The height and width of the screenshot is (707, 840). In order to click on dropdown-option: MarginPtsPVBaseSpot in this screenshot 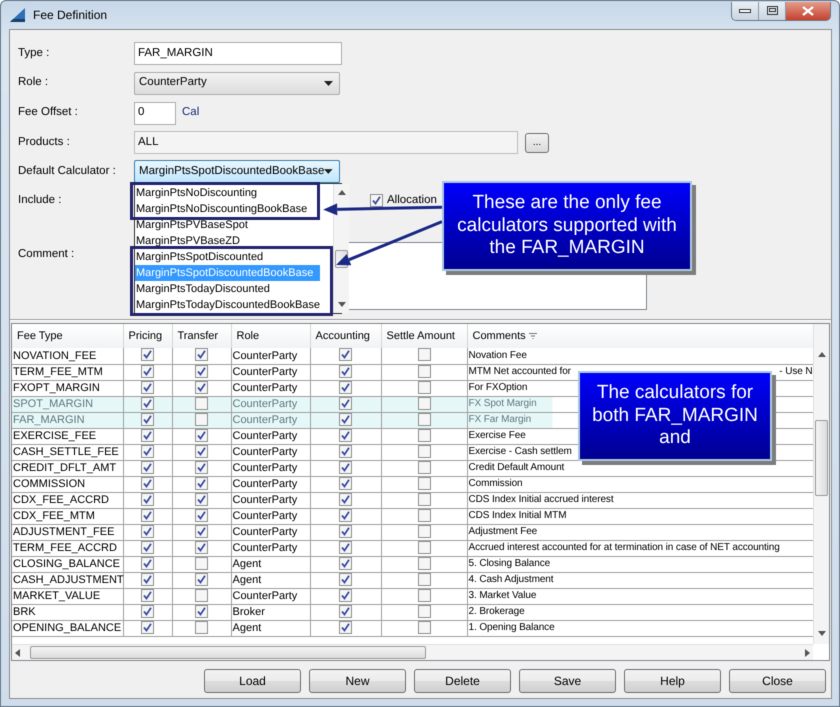, I will do `click(234, 225)`.